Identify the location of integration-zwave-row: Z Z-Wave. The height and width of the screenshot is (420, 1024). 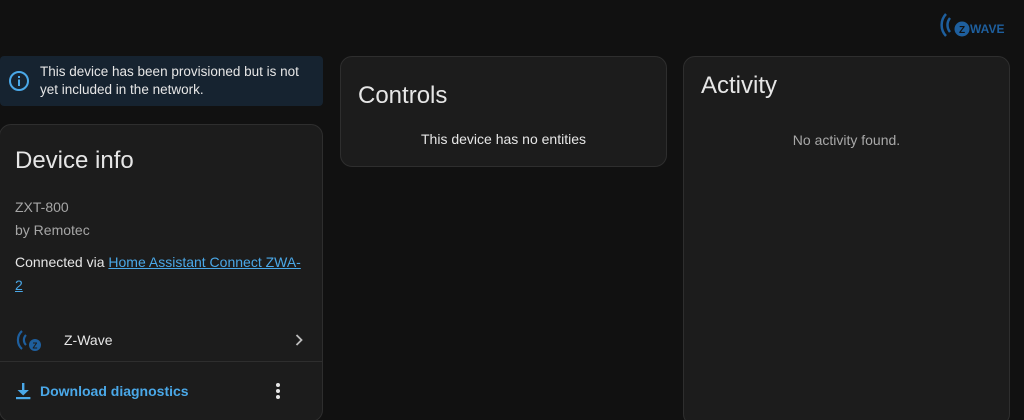
(161, 340).